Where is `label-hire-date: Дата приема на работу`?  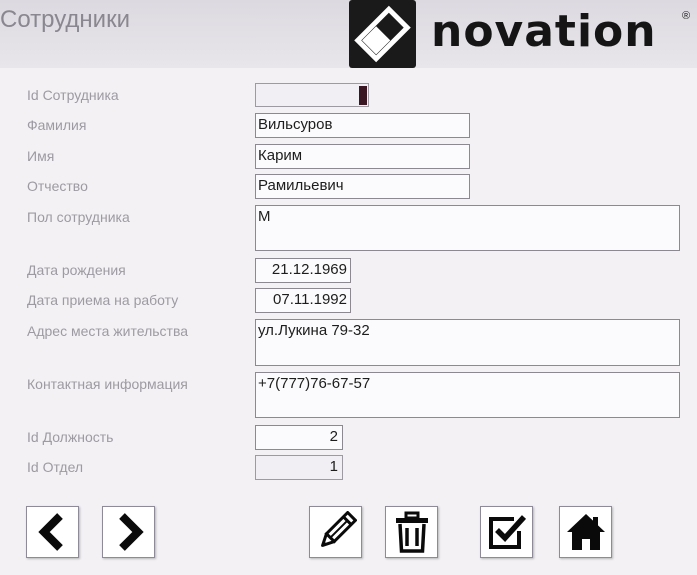
label-hire-date: Дата приема на работу is located at coordinates (103, 300).